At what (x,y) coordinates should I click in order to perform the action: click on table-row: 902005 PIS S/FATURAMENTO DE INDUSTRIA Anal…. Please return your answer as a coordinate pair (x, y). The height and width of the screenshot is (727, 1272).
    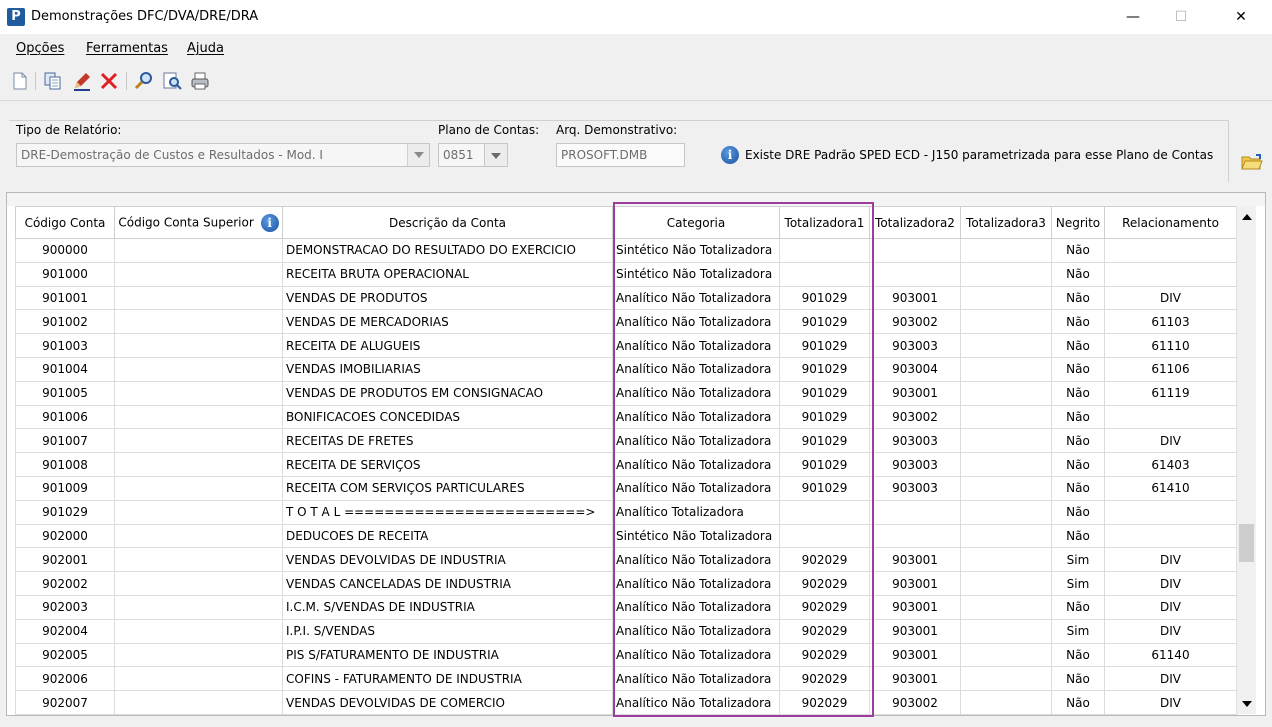
    Looking at the image, I should click on (626, 655).